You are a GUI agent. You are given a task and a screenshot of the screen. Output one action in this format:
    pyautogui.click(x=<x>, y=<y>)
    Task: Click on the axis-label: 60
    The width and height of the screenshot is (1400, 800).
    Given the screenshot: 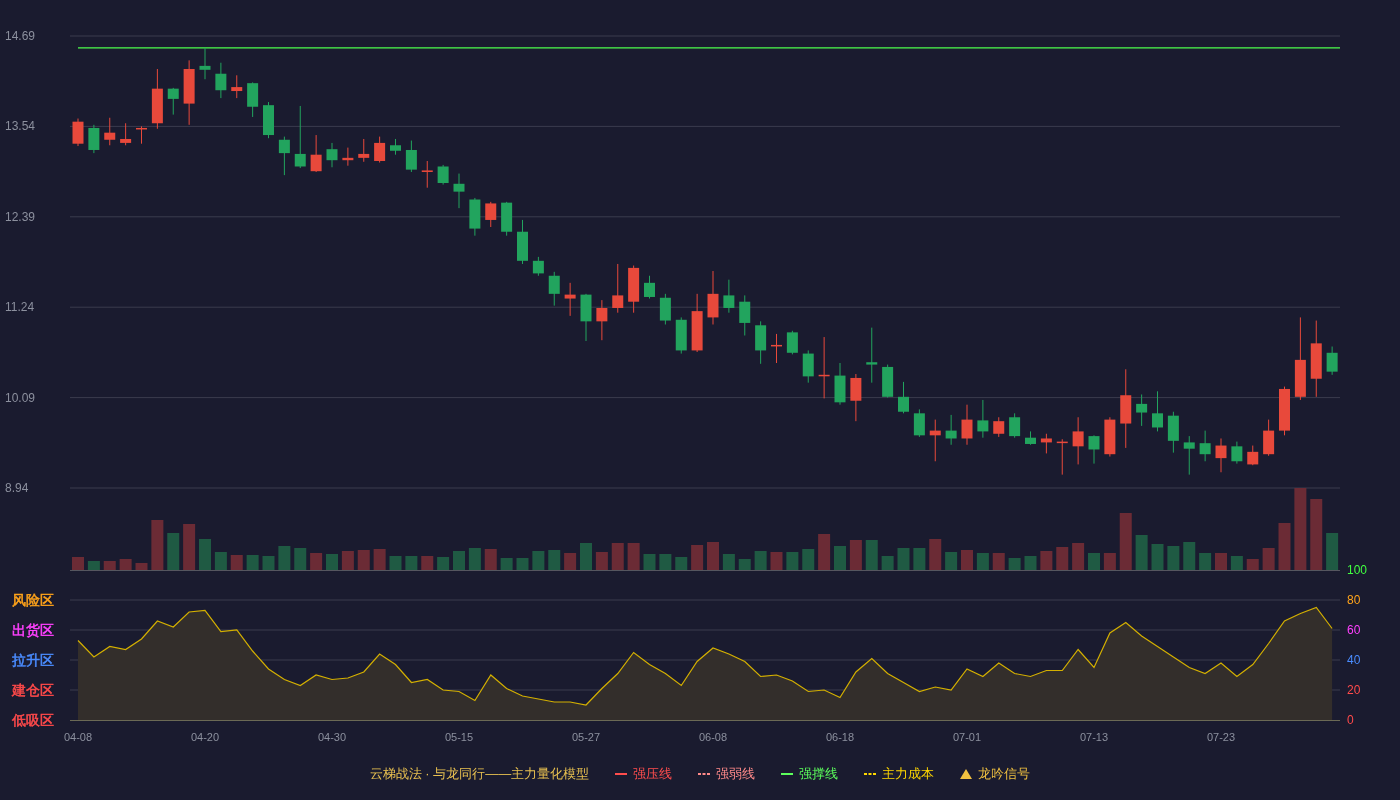 What is the action you would take?
    pyautogui.click(x=1354, y=630)
    